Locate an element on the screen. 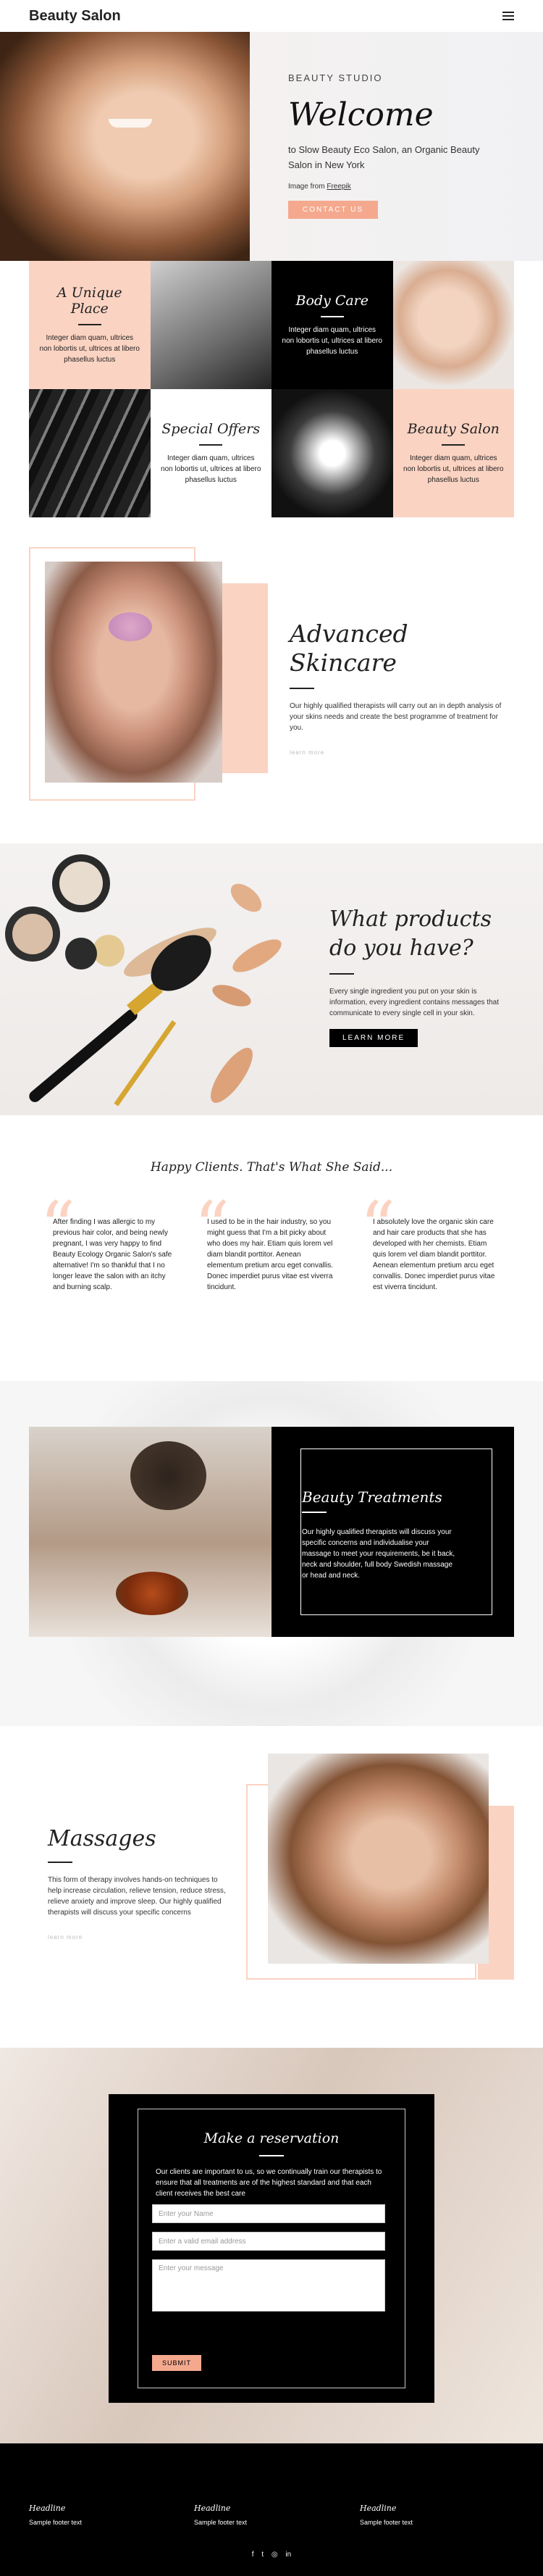 This screenshot has width=543, height=2576. facebook-icon: f is located at coordinates (253, 2555).